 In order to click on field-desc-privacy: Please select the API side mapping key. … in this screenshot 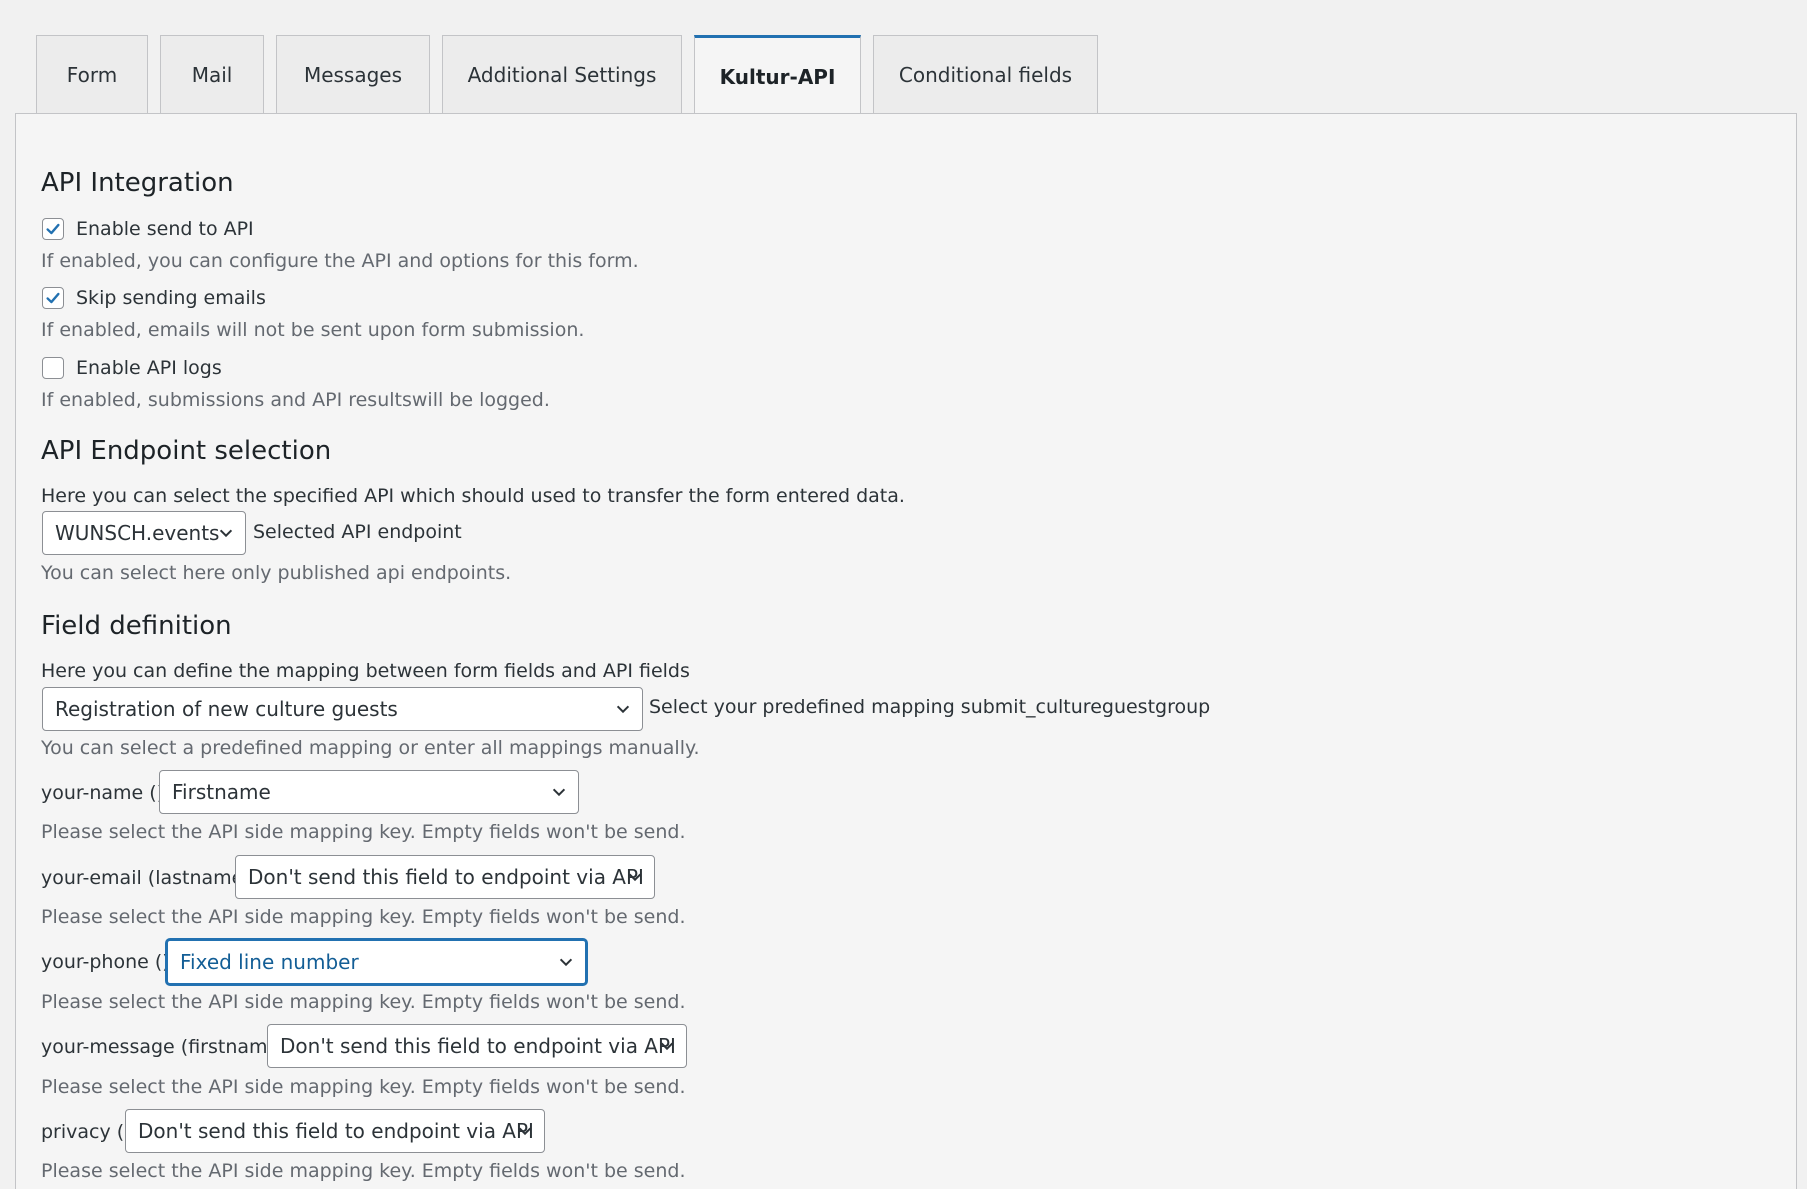, I will do `click(363, 1171)`.